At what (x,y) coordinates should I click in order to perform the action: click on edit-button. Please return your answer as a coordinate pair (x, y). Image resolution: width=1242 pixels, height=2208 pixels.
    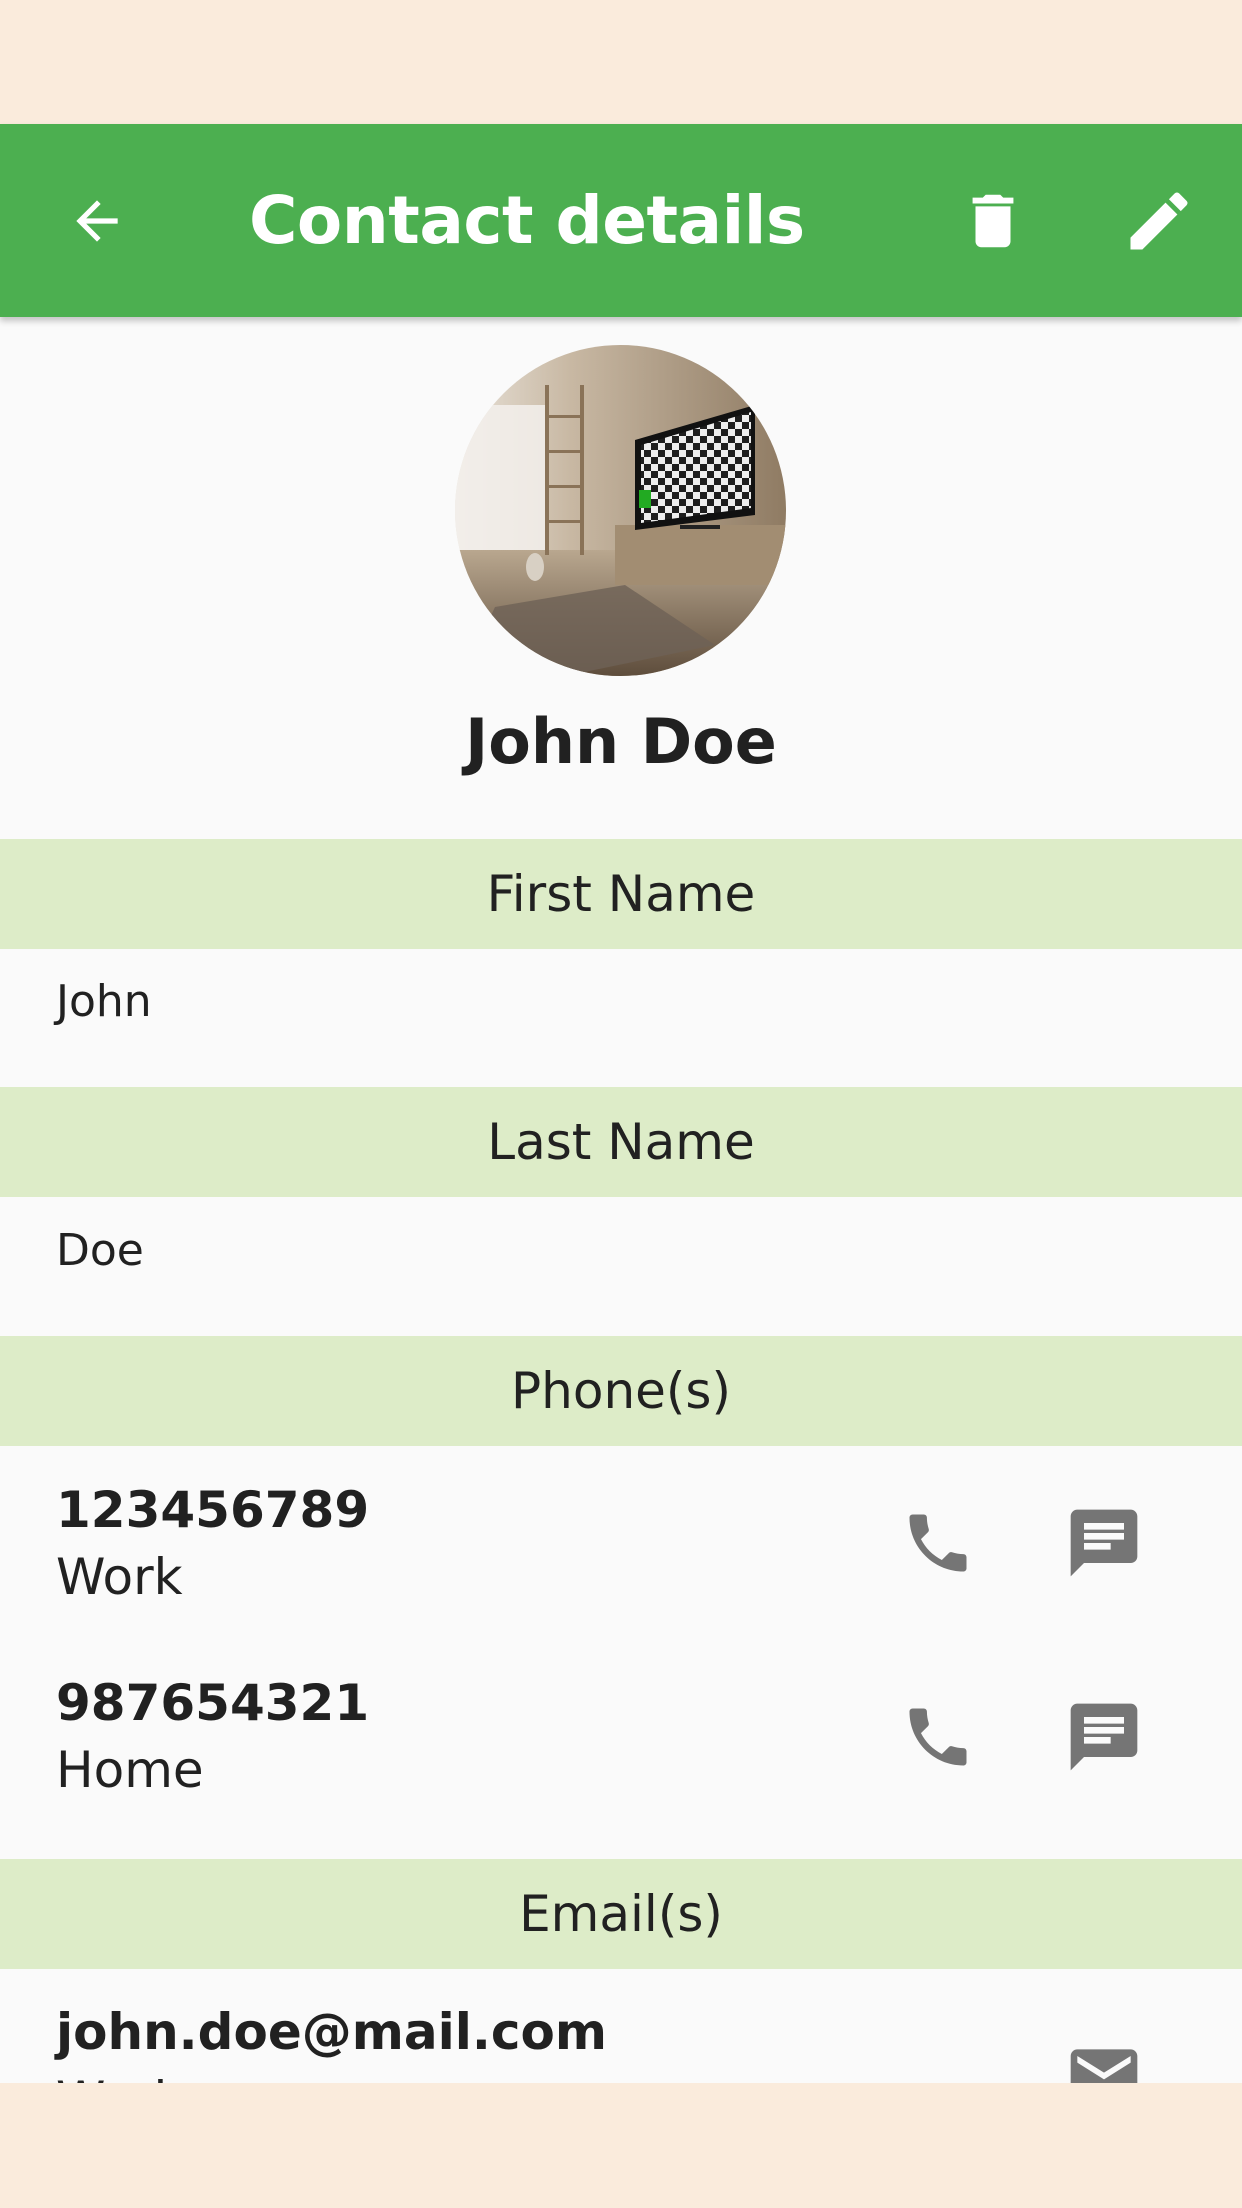
    Looking at the image, I should click on (1159, 220).